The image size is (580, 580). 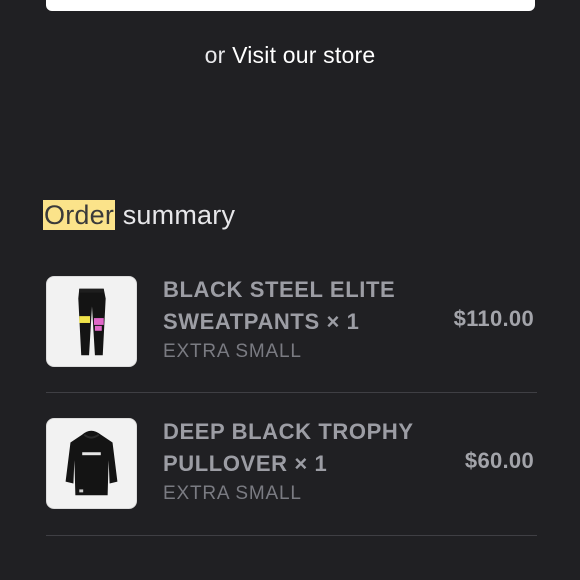 I want to click on alternate-checkout-line: or Visit our store, so click(x=290, y=55).